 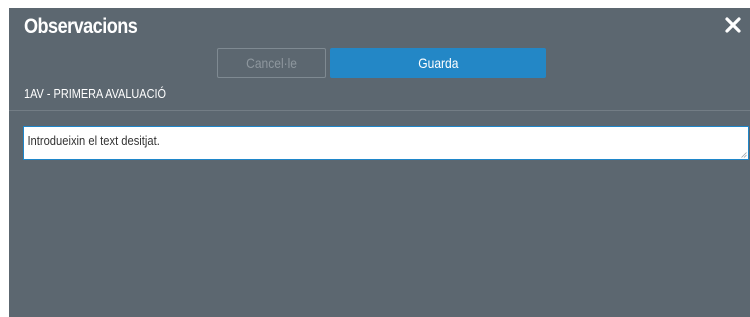 I want to click on cancel-button-label: Cancel·le, so click(x=271, y=63).